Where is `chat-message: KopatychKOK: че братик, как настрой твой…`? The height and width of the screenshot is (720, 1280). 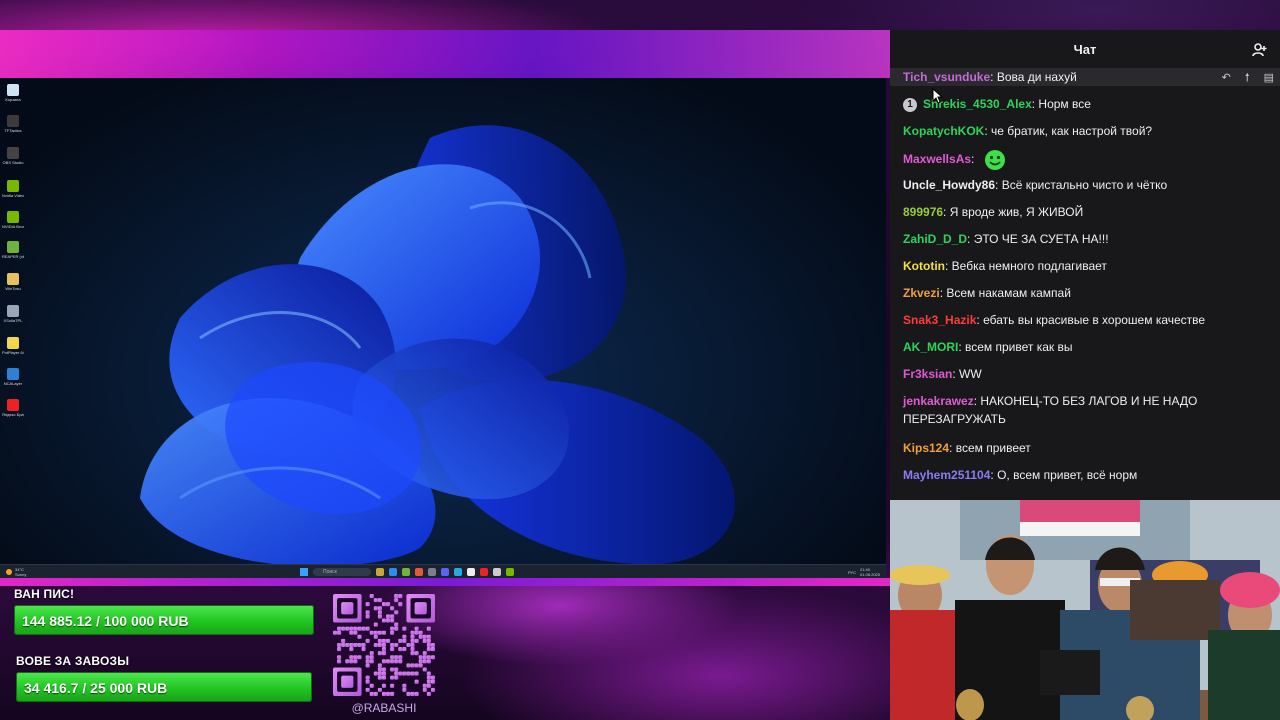 chat-message: KopatychKOK: че братик, как настрой твой… is located at coordinates (1083, 131).